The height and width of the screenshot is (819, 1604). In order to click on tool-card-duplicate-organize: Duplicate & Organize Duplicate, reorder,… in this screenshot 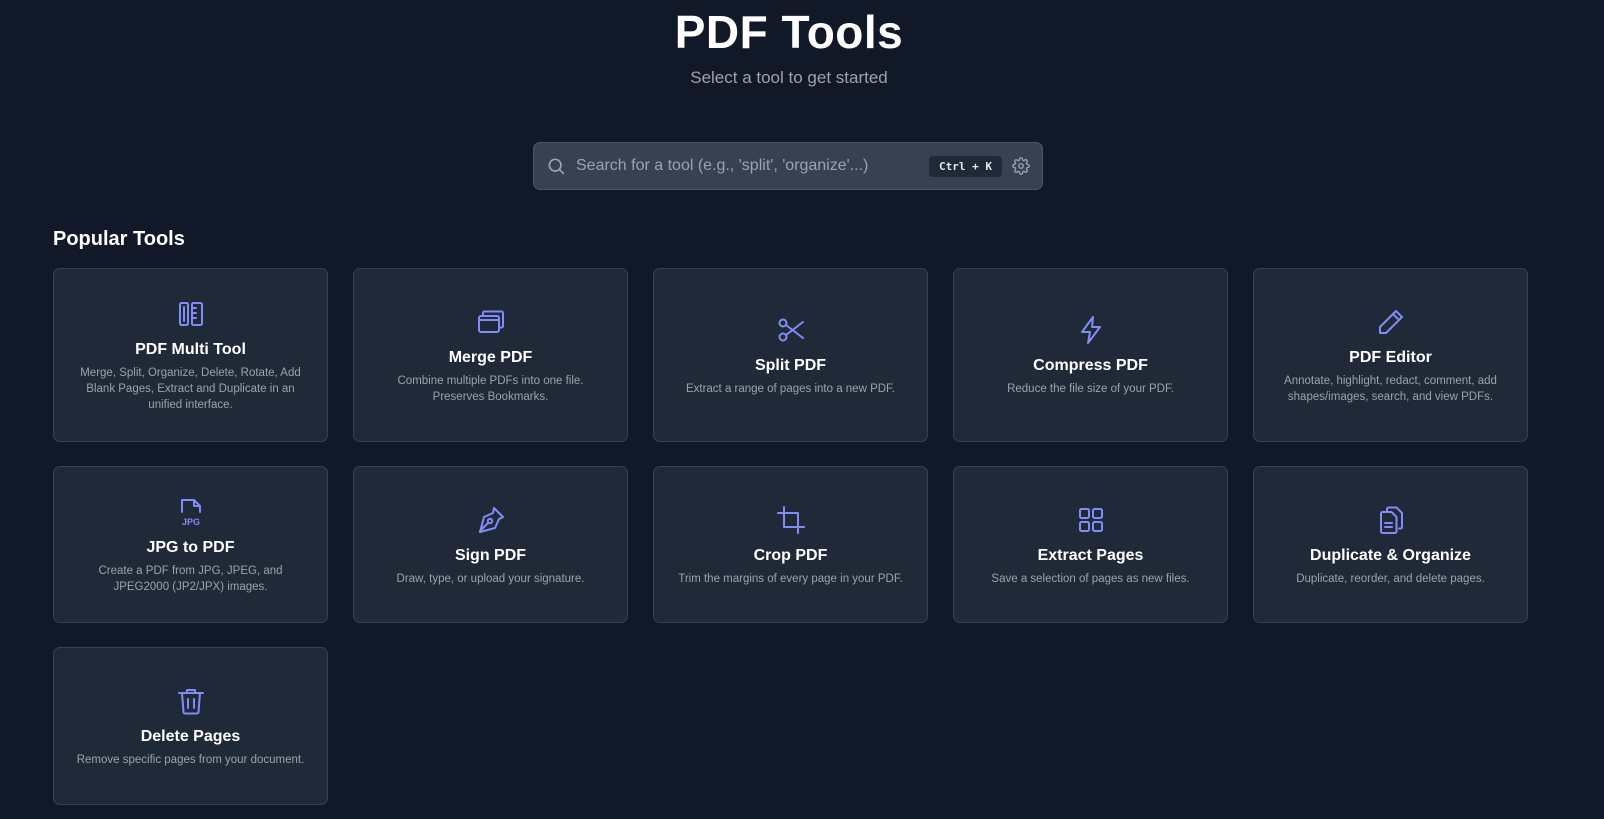, I will do `click(1390, 544)`.